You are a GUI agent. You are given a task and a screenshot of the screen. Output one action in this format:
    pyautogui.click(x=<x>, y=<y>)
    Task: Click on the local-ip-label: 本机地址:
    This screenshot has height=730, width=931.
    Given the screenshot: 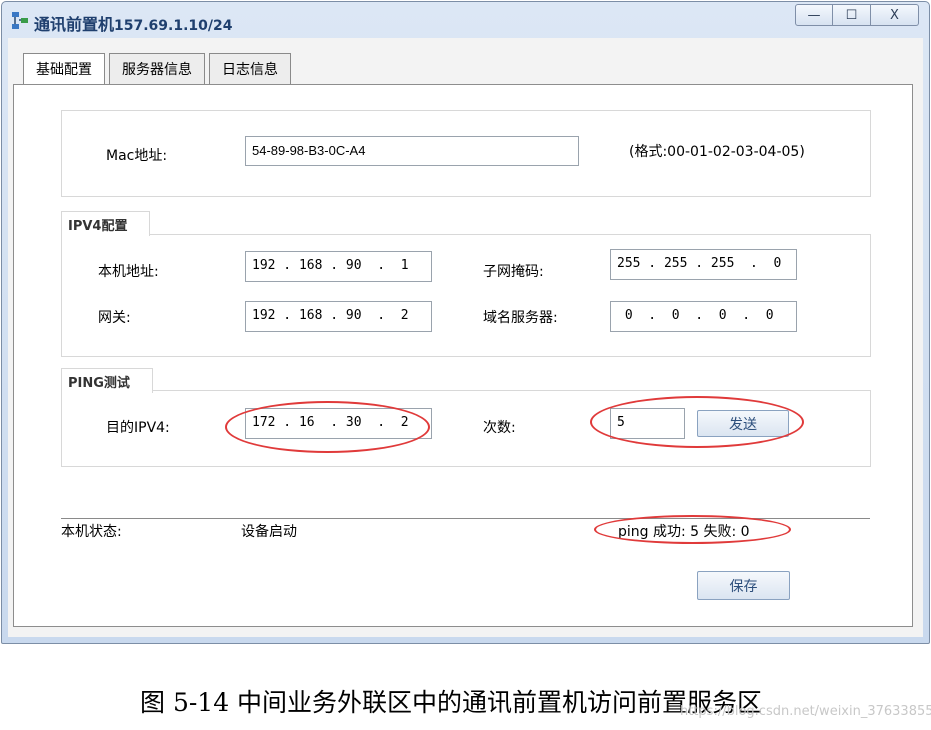 What is the action you would take?
    pyautogui.click(x=128, y=272)
    